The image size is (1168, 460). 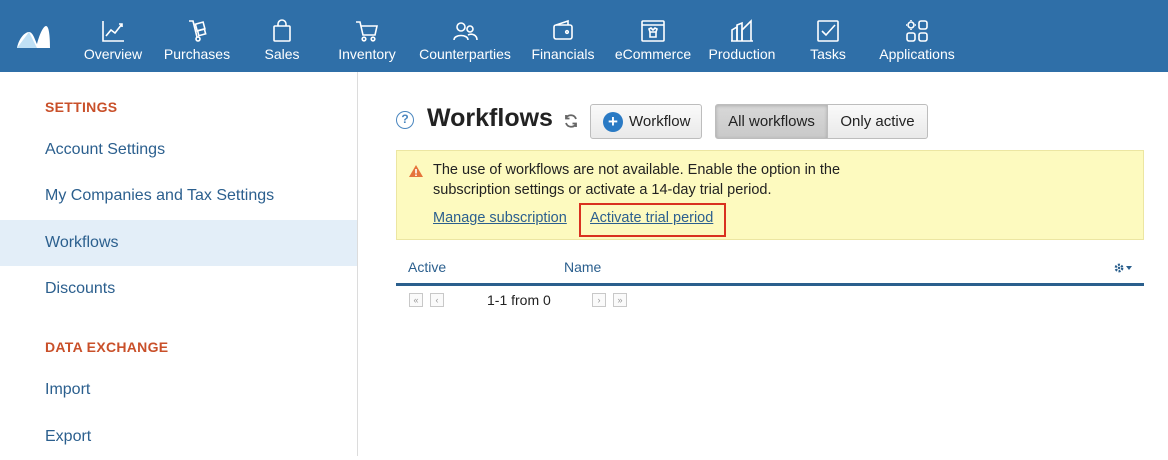 What do you see at coordinates (917, 31) in the screenshot?
I see `applications-grid-icon` at bounding box center [917, 31].